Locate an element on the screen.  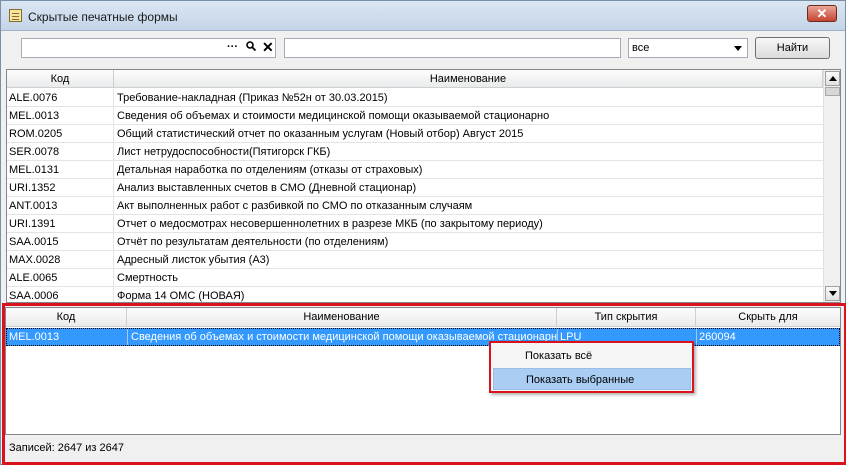
table-header: Код Наименование is located at coordinates (415, 79).